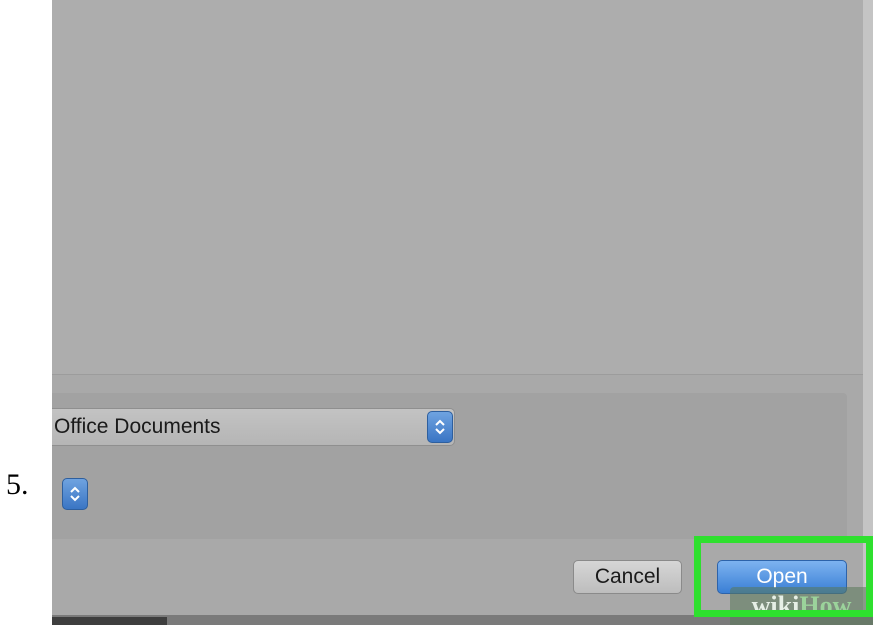 The height and width of the screenshot is (625, 873). Describe the element at coordinates (783, 576) in the screenshot. I see `open-button-highlight` at that location.